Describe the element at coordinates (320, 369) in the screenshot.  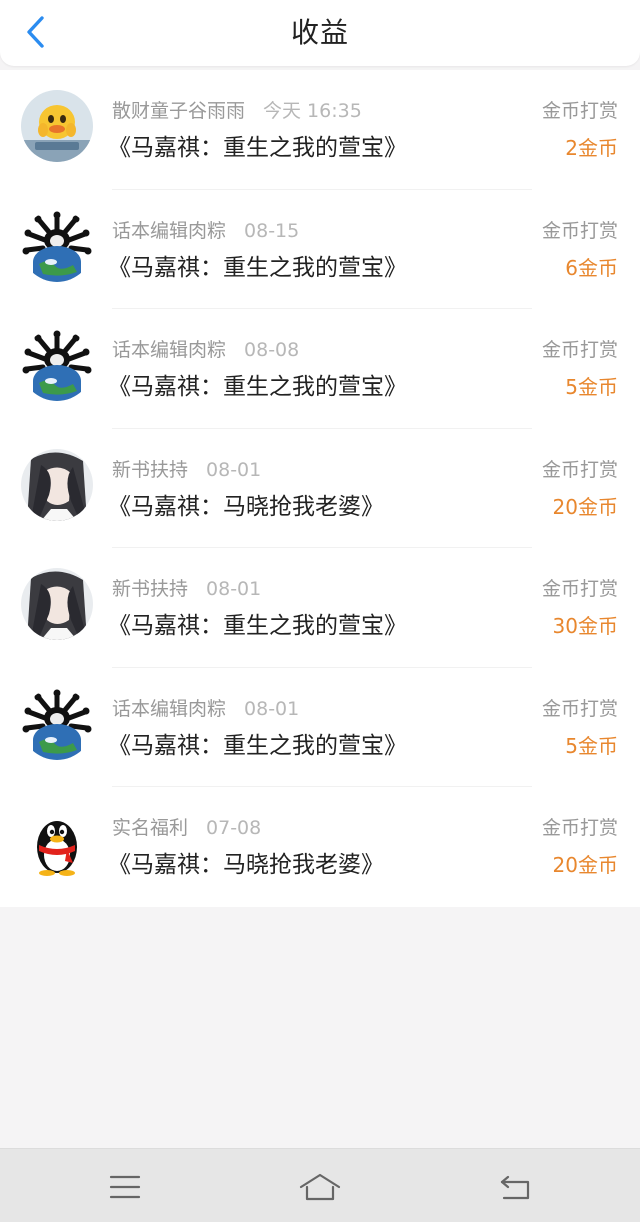
I see `list-item: 话本编辑肉粽 08-08 《马嘉祺：重生之我的萱宝》 金币打赏 5金币` at that location.